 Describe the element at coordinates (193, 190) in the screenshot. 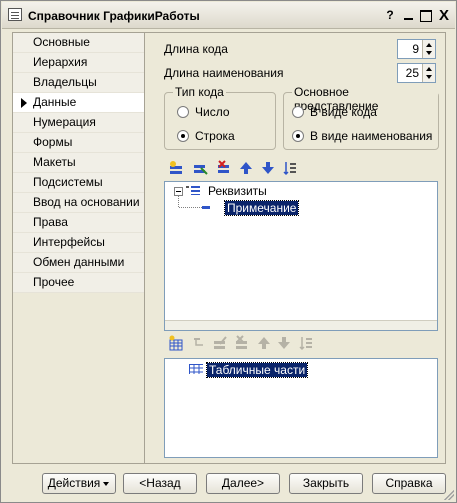

I see `attributes-folder-icon` at that location.